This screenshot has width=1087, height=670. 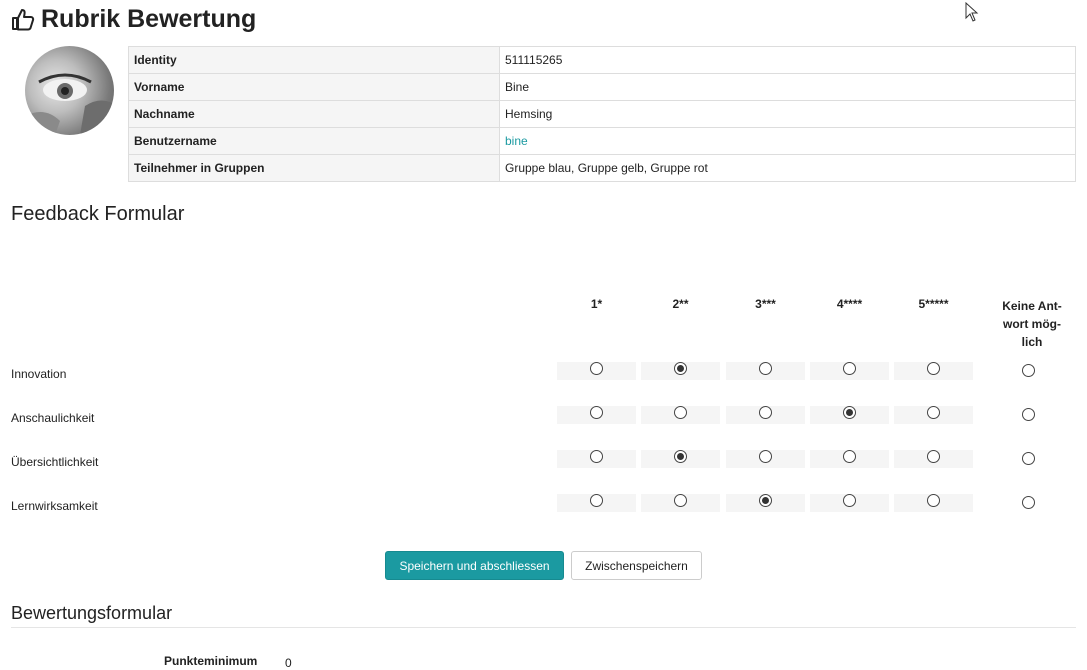 What do you see at coordinates (933, 304) in the screenshot?
I see `column-header: 5*****` at bounding box center [933, 304].